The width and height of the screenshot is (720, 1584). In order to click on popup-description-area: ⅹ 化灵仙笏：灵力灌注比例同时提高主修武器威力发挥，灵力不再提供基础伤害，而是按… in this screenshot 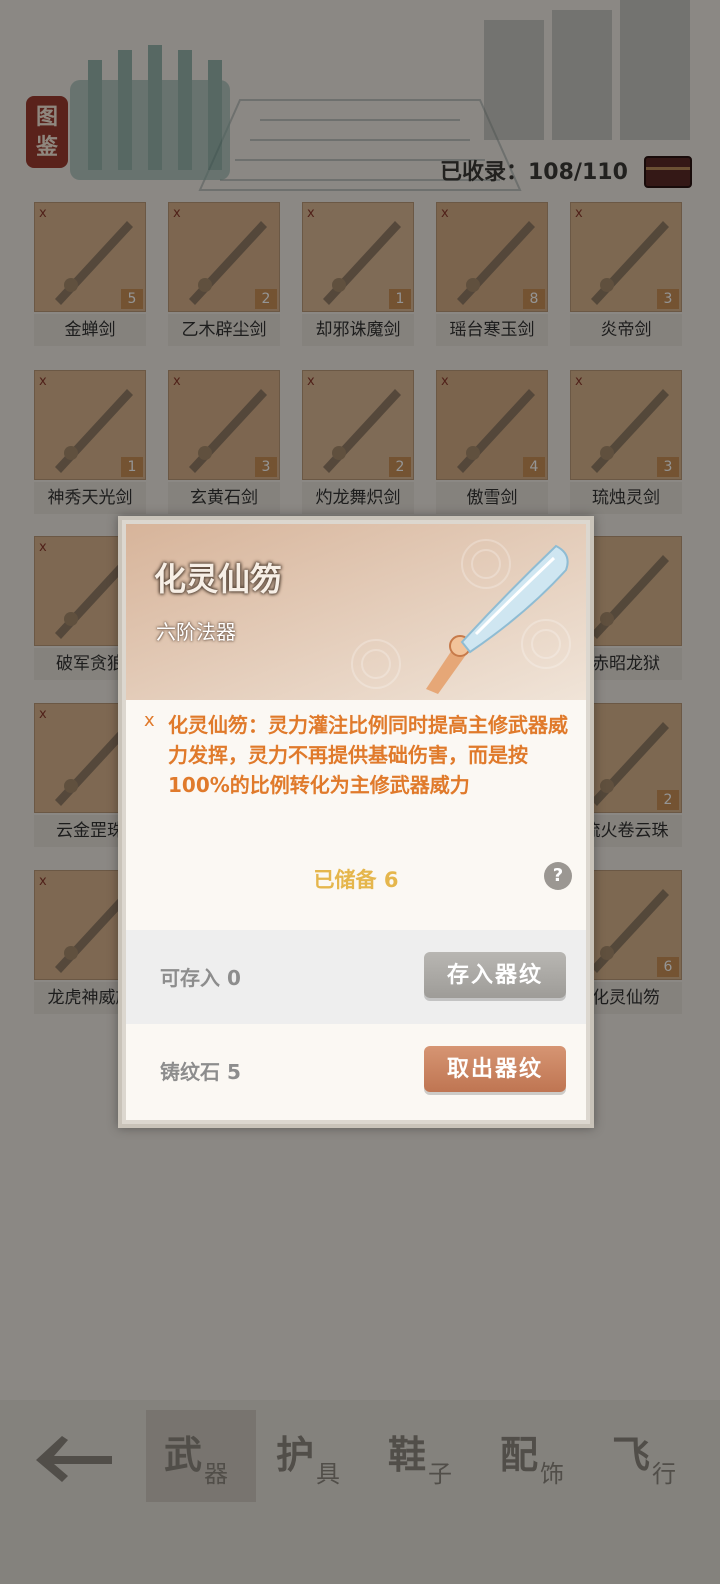, I will do `click(356, 815)`.